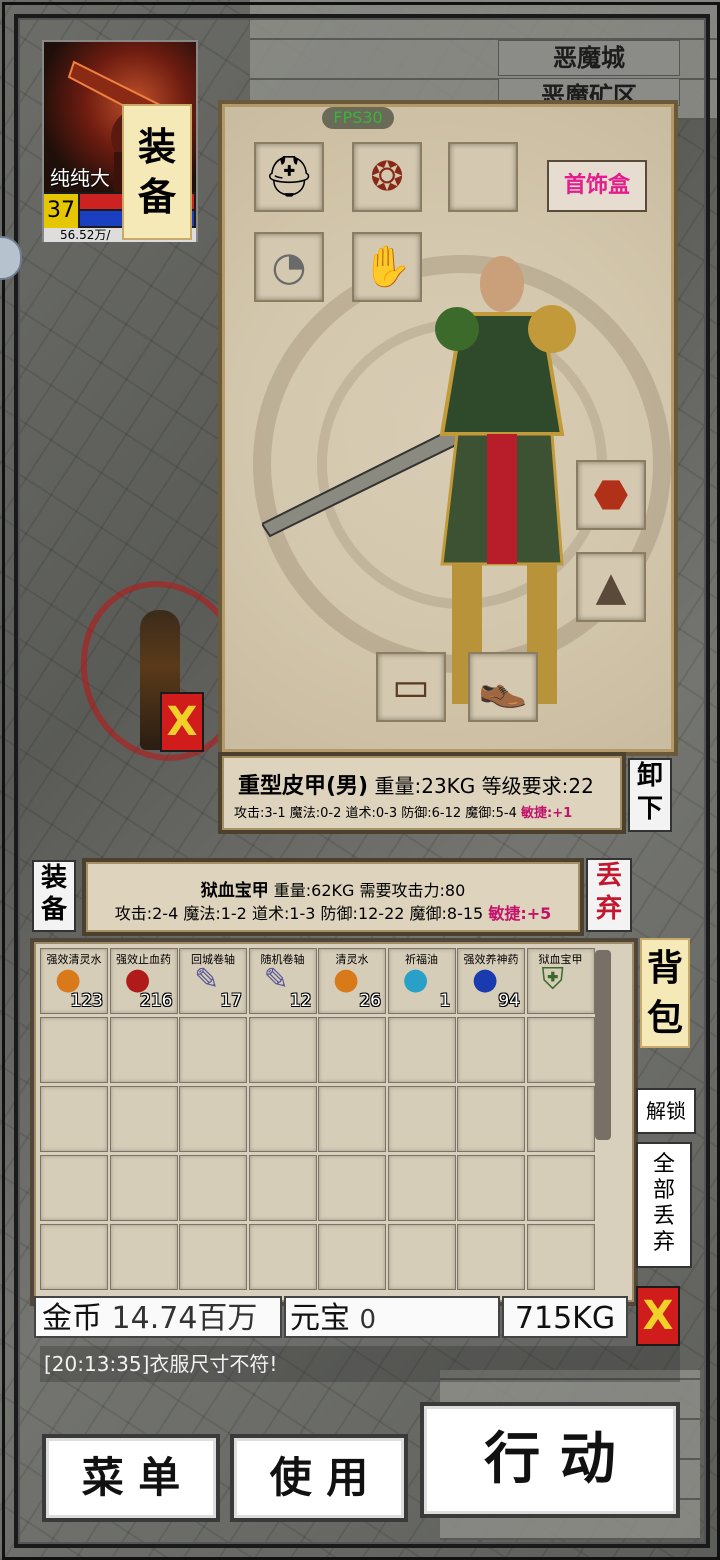 The image size is (720, 1560). I want to click on use-button: 使 用, so click(319, 1478).